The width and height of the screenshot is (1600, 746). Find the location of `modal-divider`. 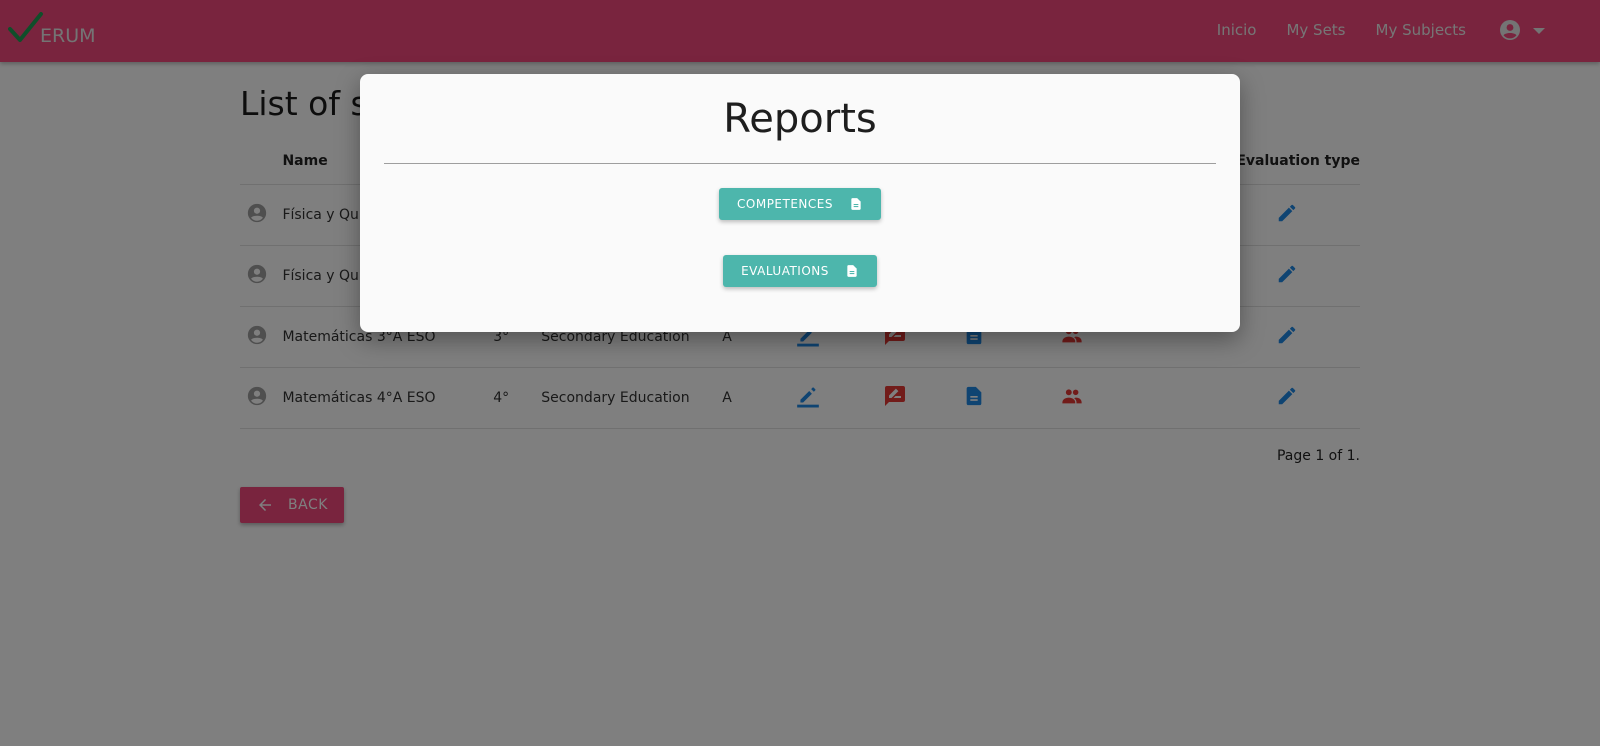

modal-divider is located at coordinates (800, 163).